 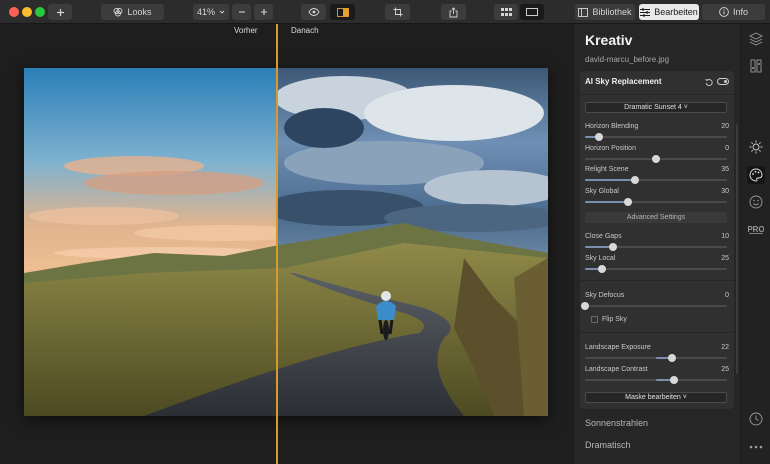 What do you see at coordinates (740, 12) in the screenshot?
I see `info-label: Info` at bounding box center [740, 12].